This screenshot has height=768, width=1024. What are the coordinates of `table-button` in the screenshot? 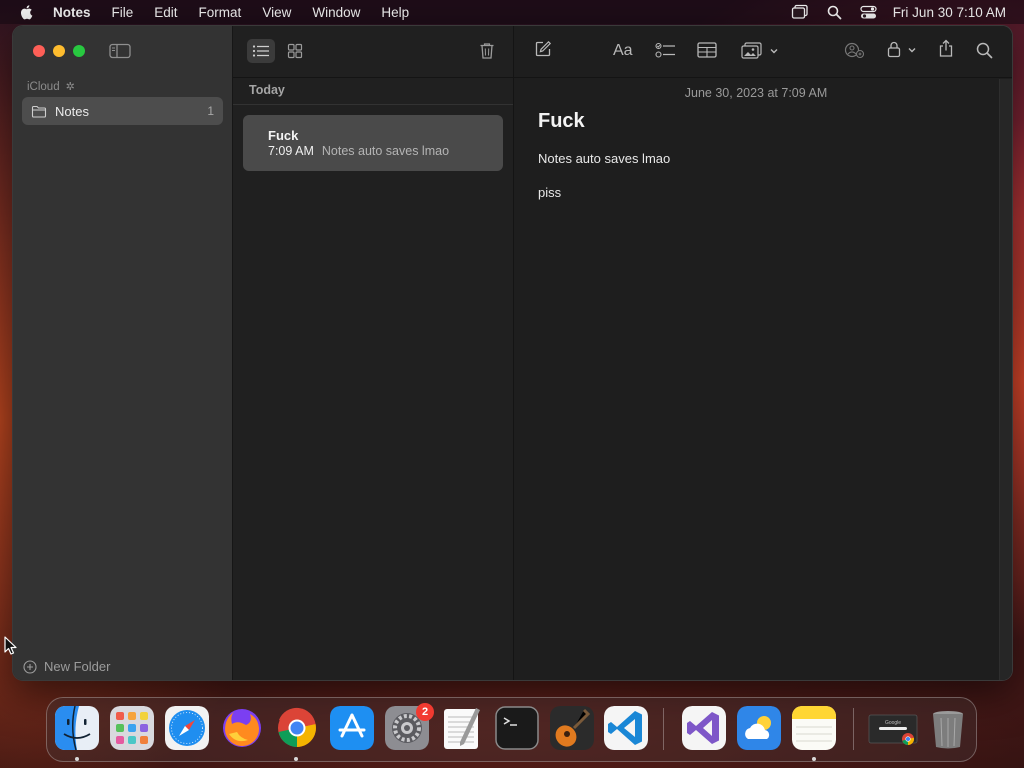 It's located at (707, 50).